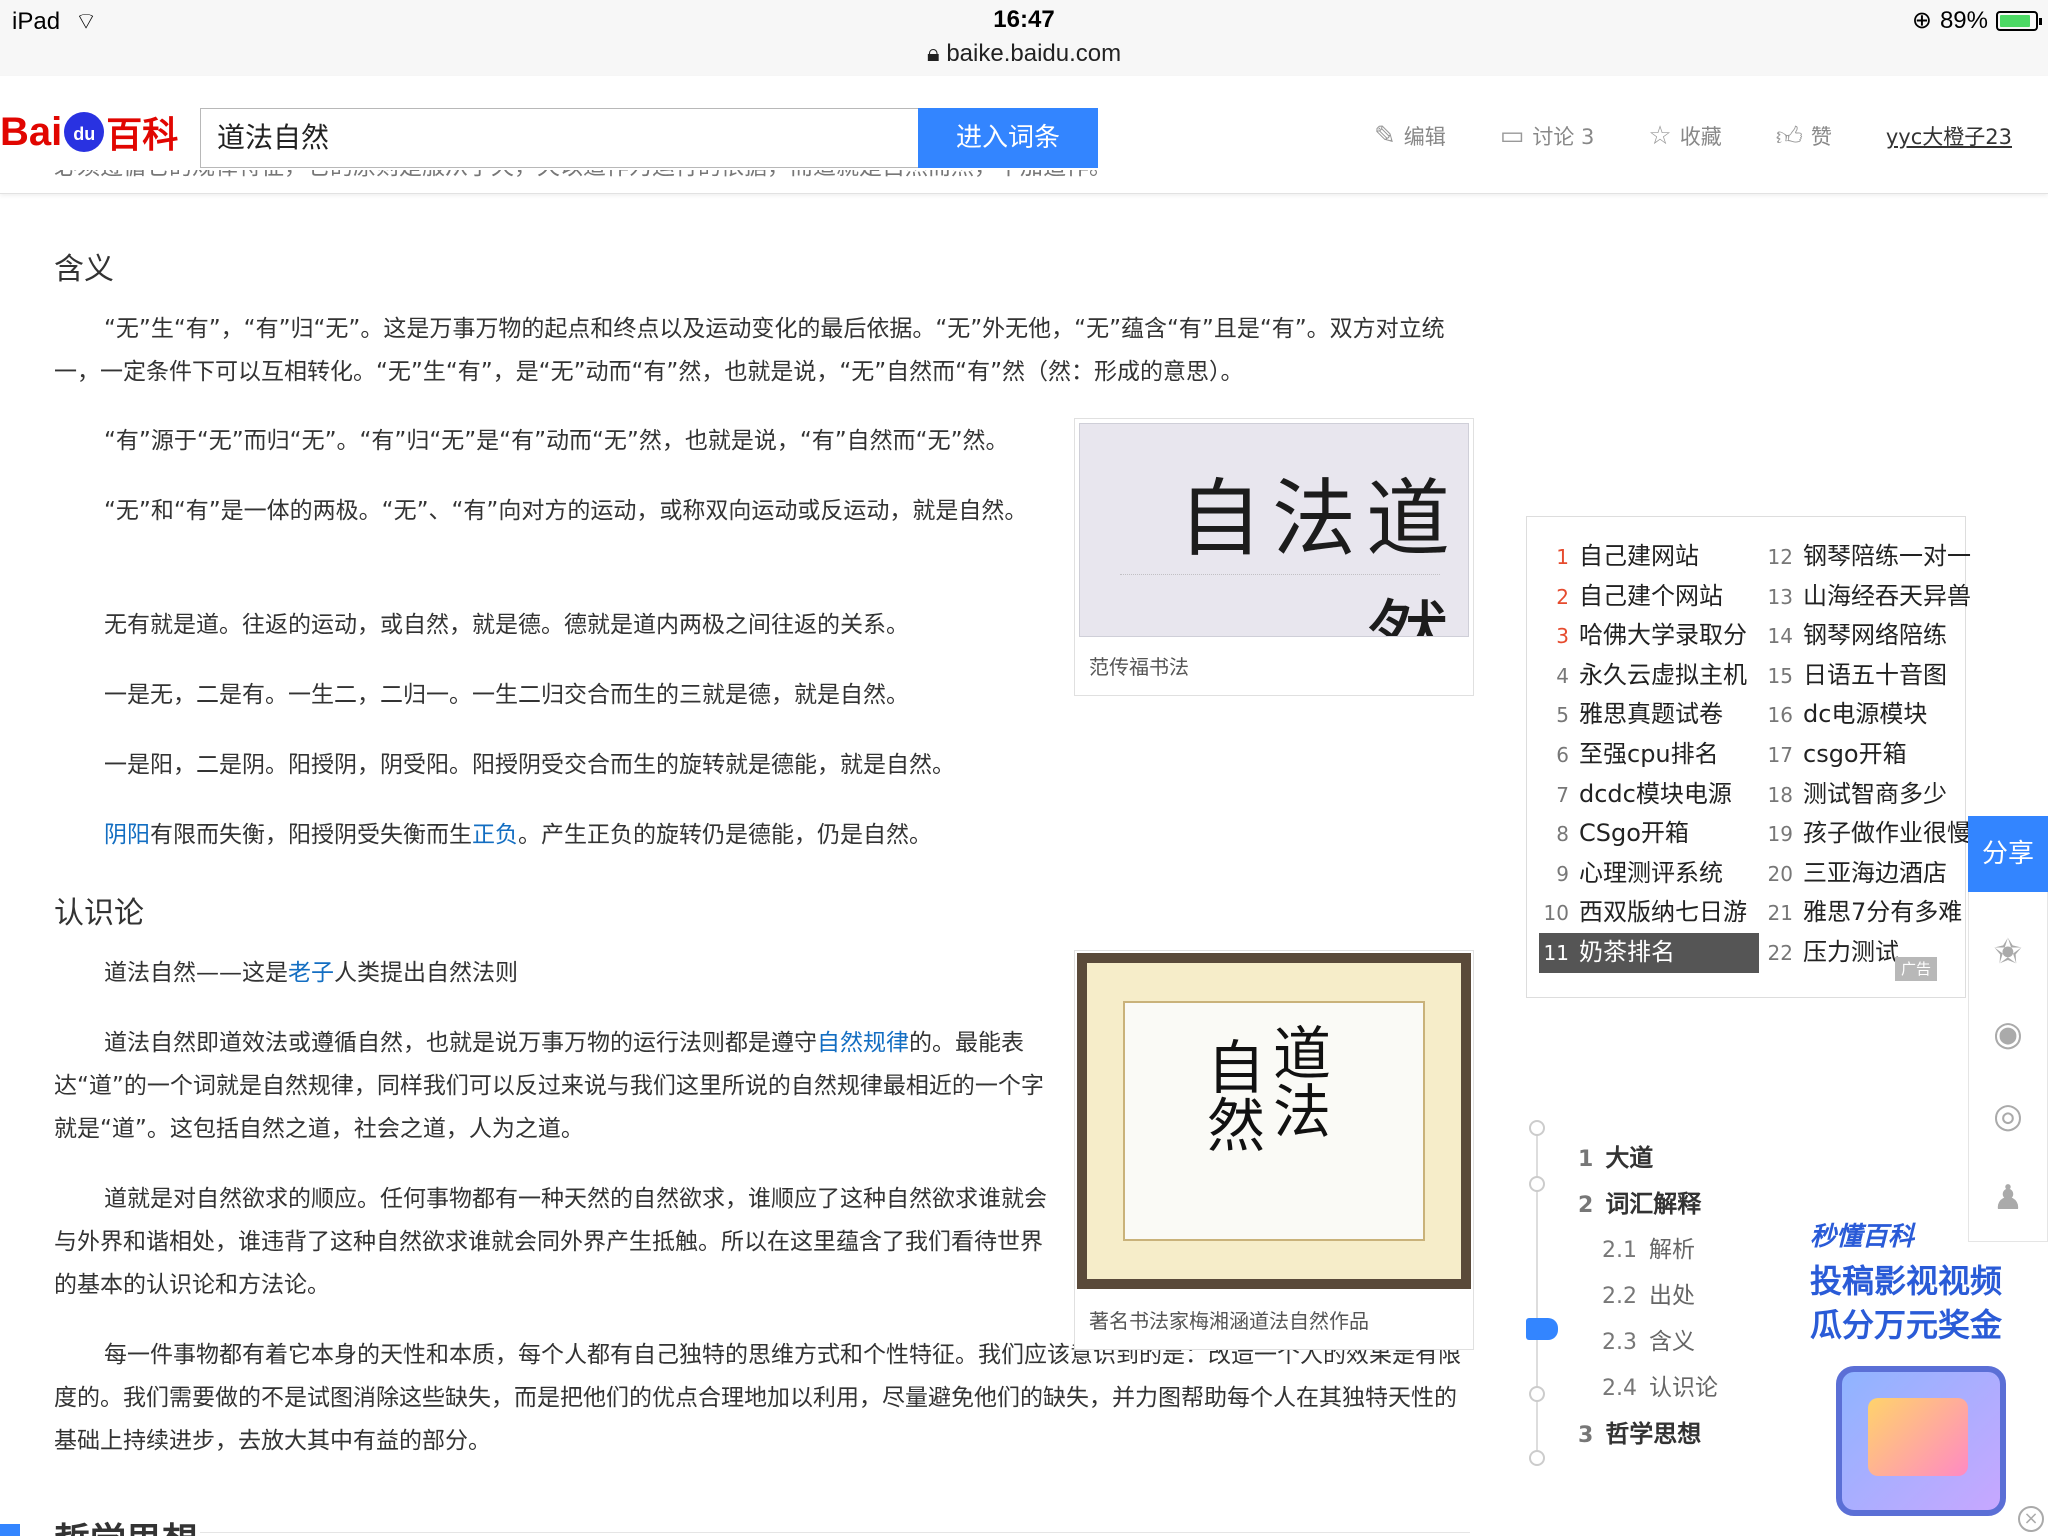  I want to click on toc-item: 2.3 含义, so click(1648, 1339).